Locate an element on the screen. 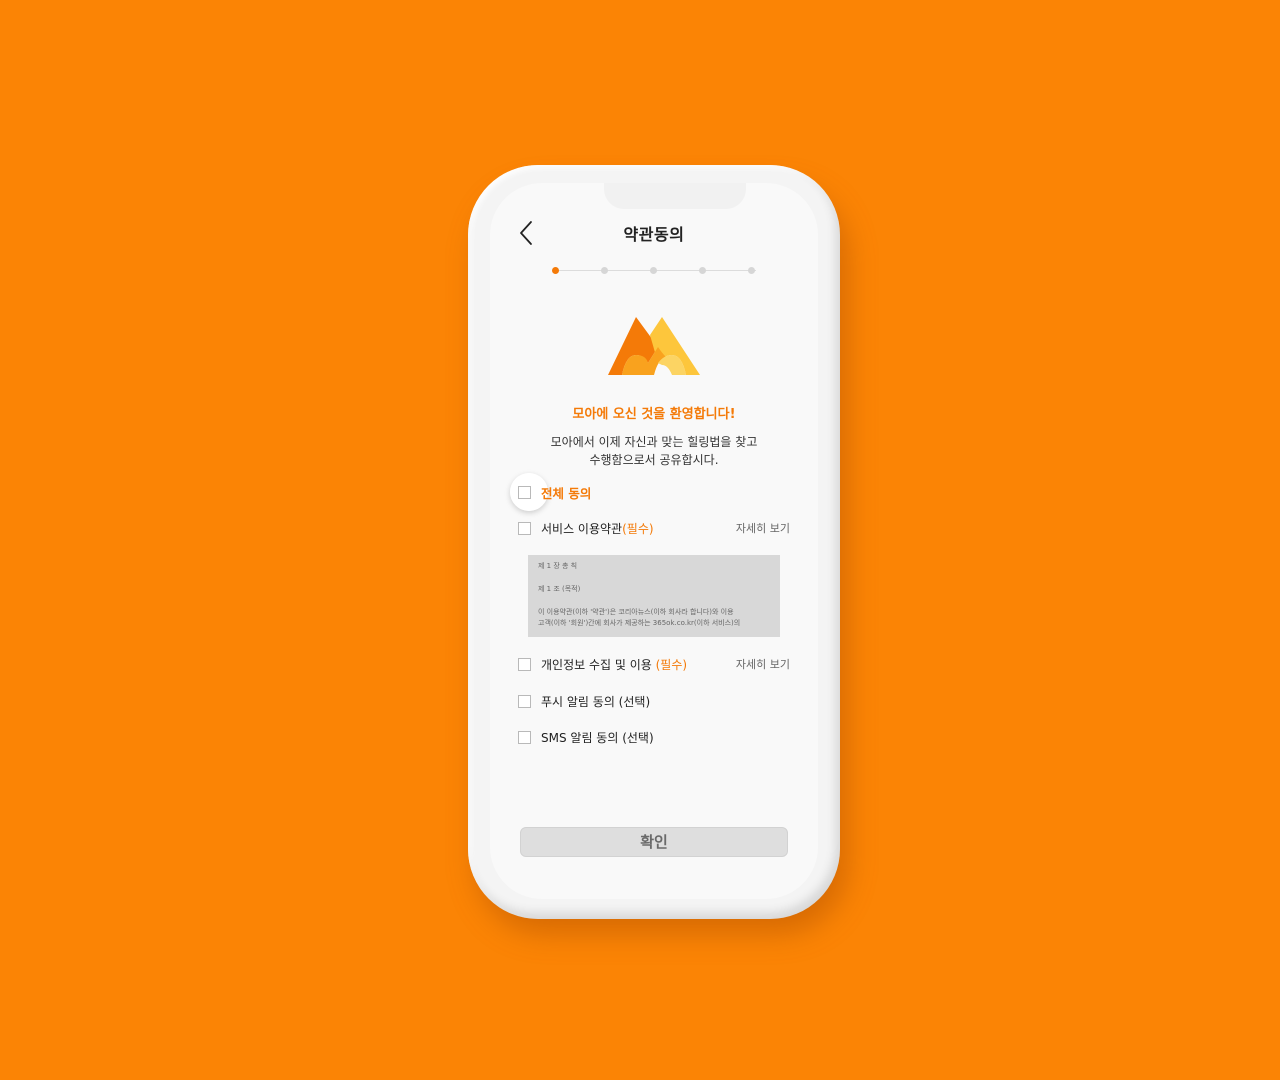  moa-logo is located at coordinates (654, 346).